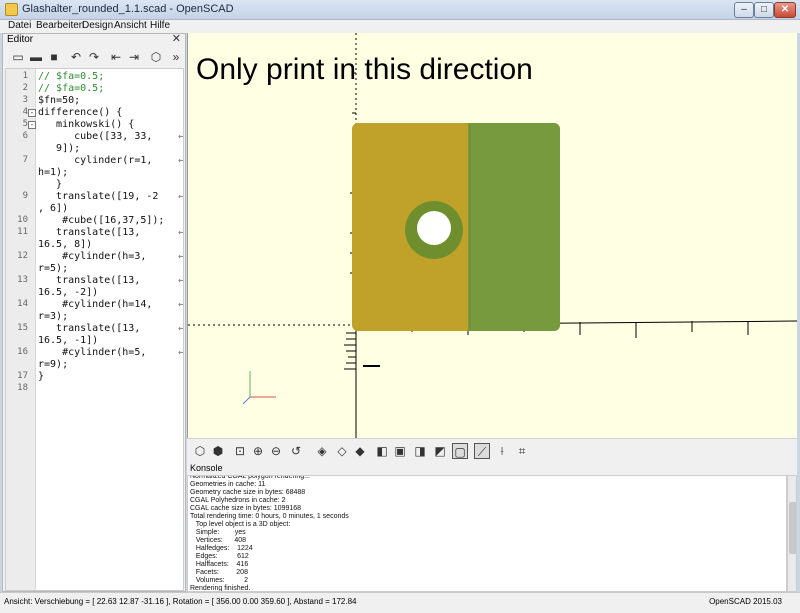  I want to click on editor-header: Editor ✕, so click(94, 39).